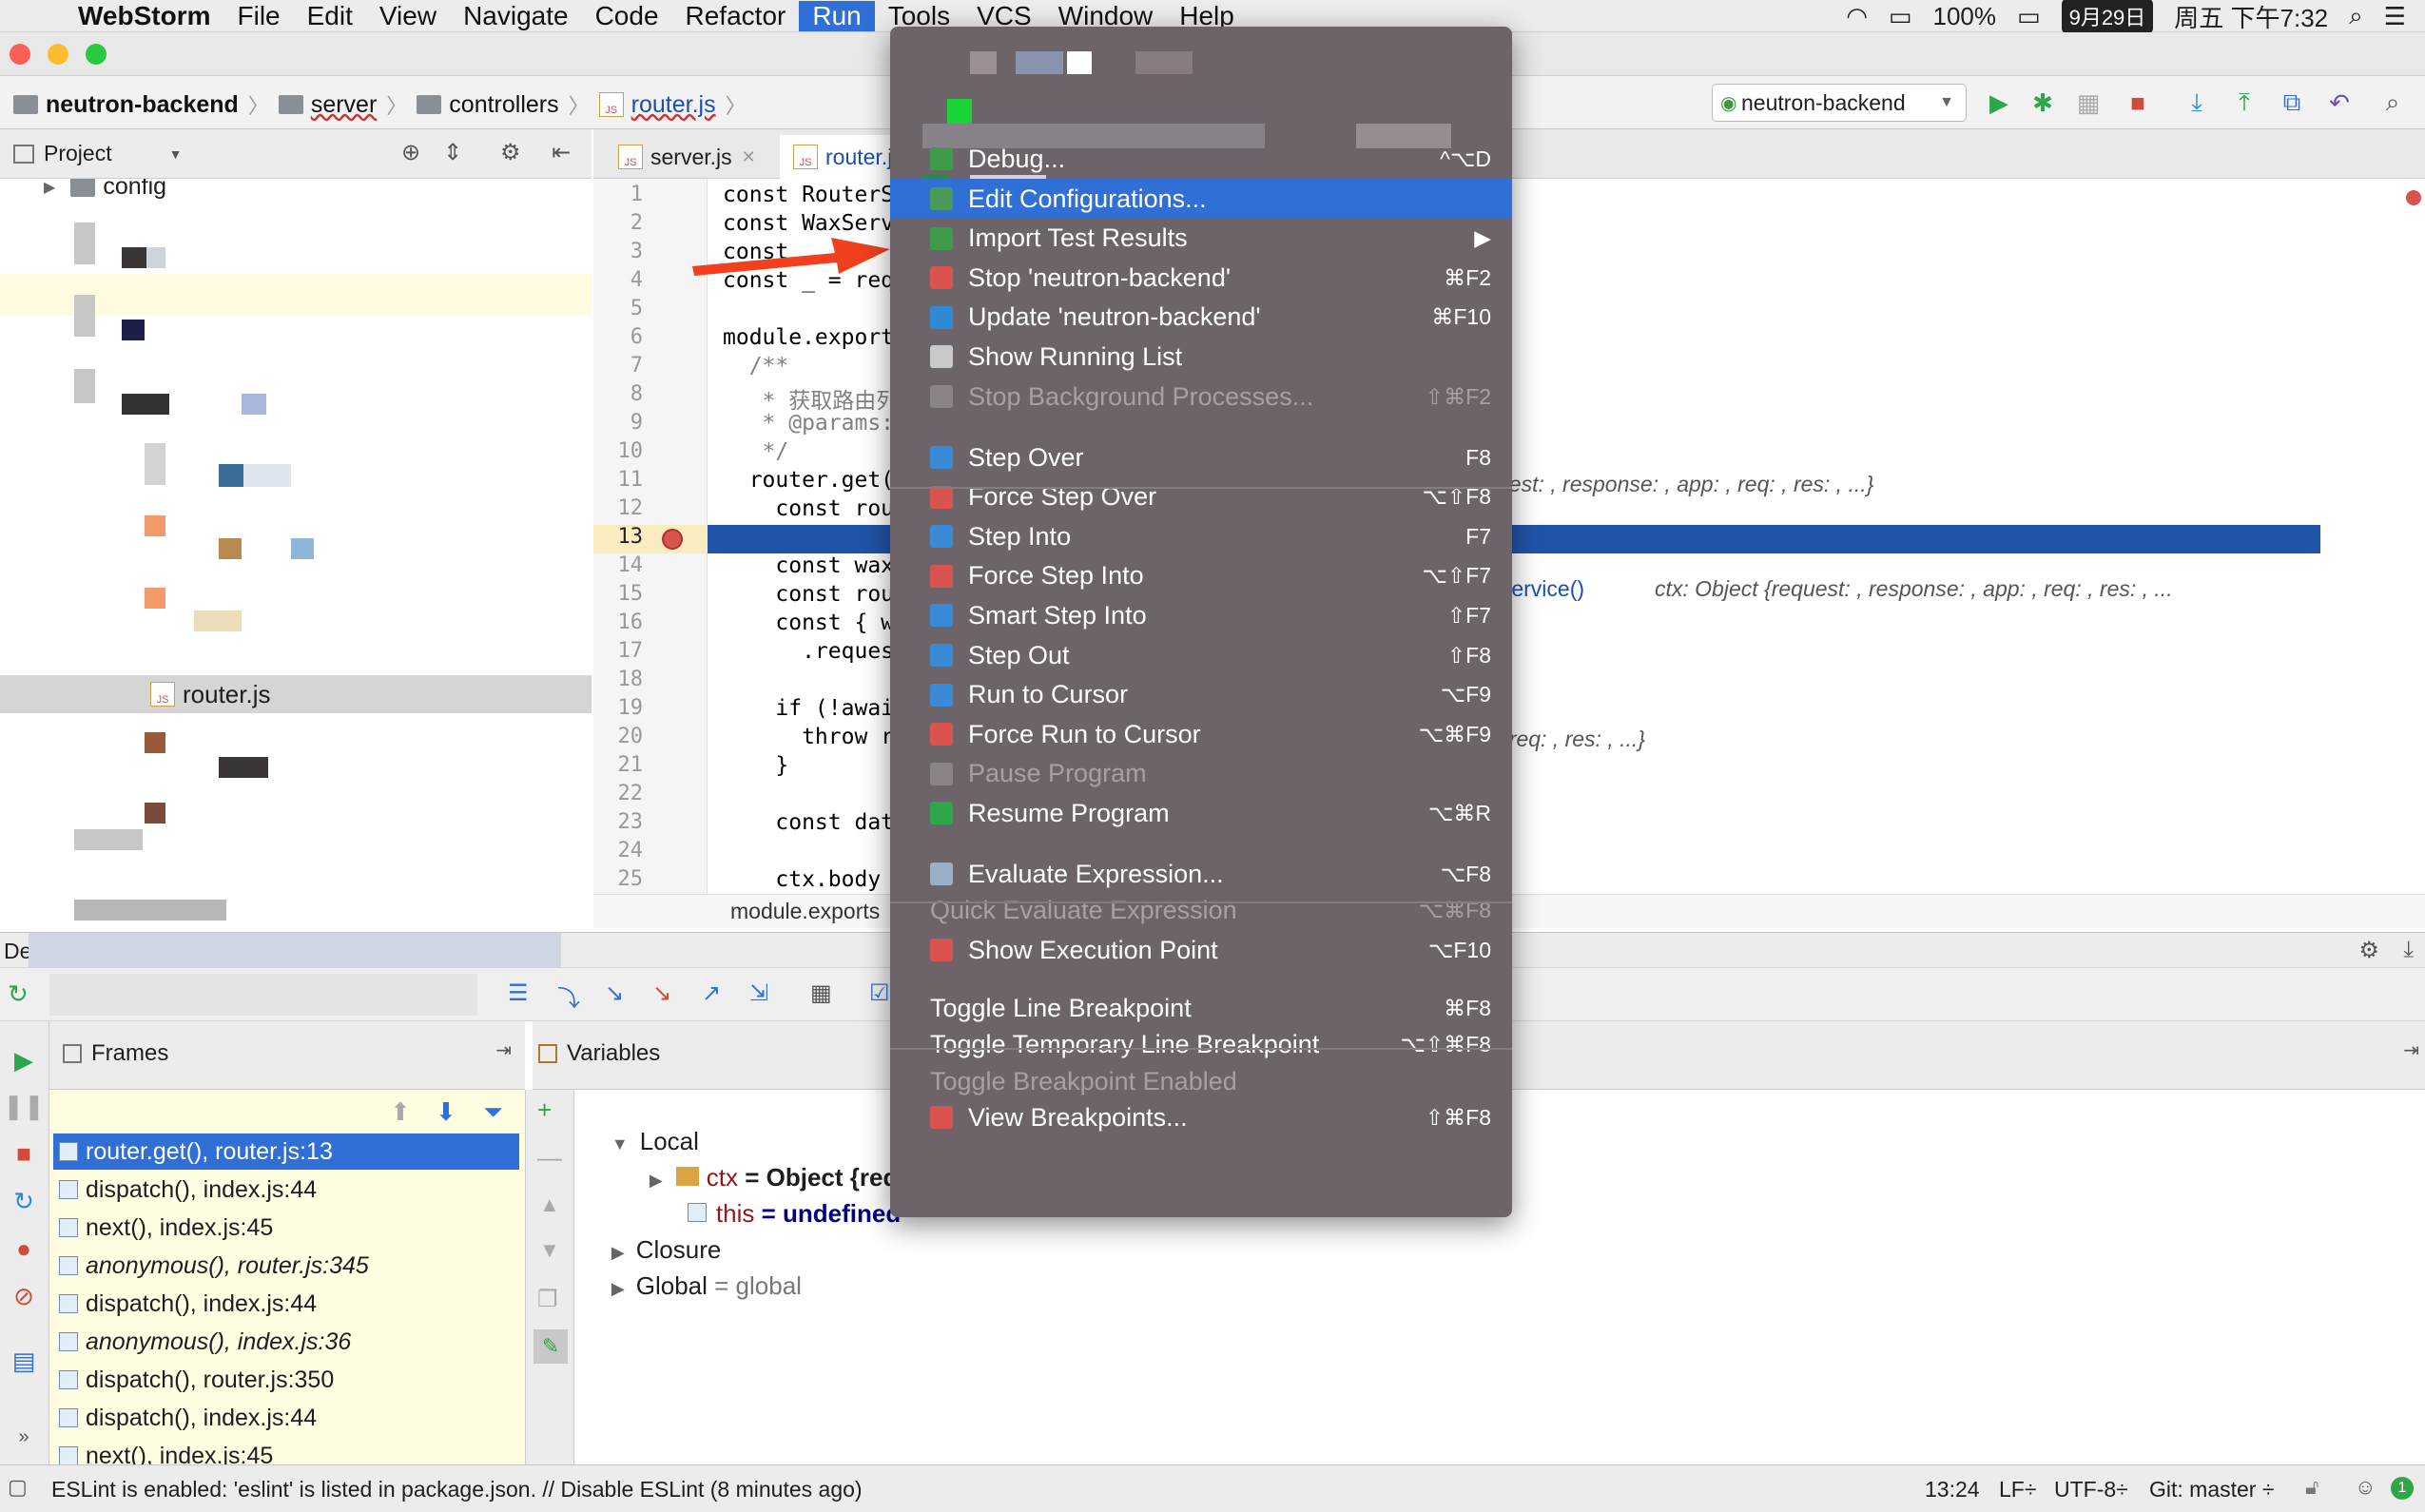 This screenshot has width=2425, height=1512. I want to click on frame-item: anonymous(), index.js:36, so click(286, 1342).